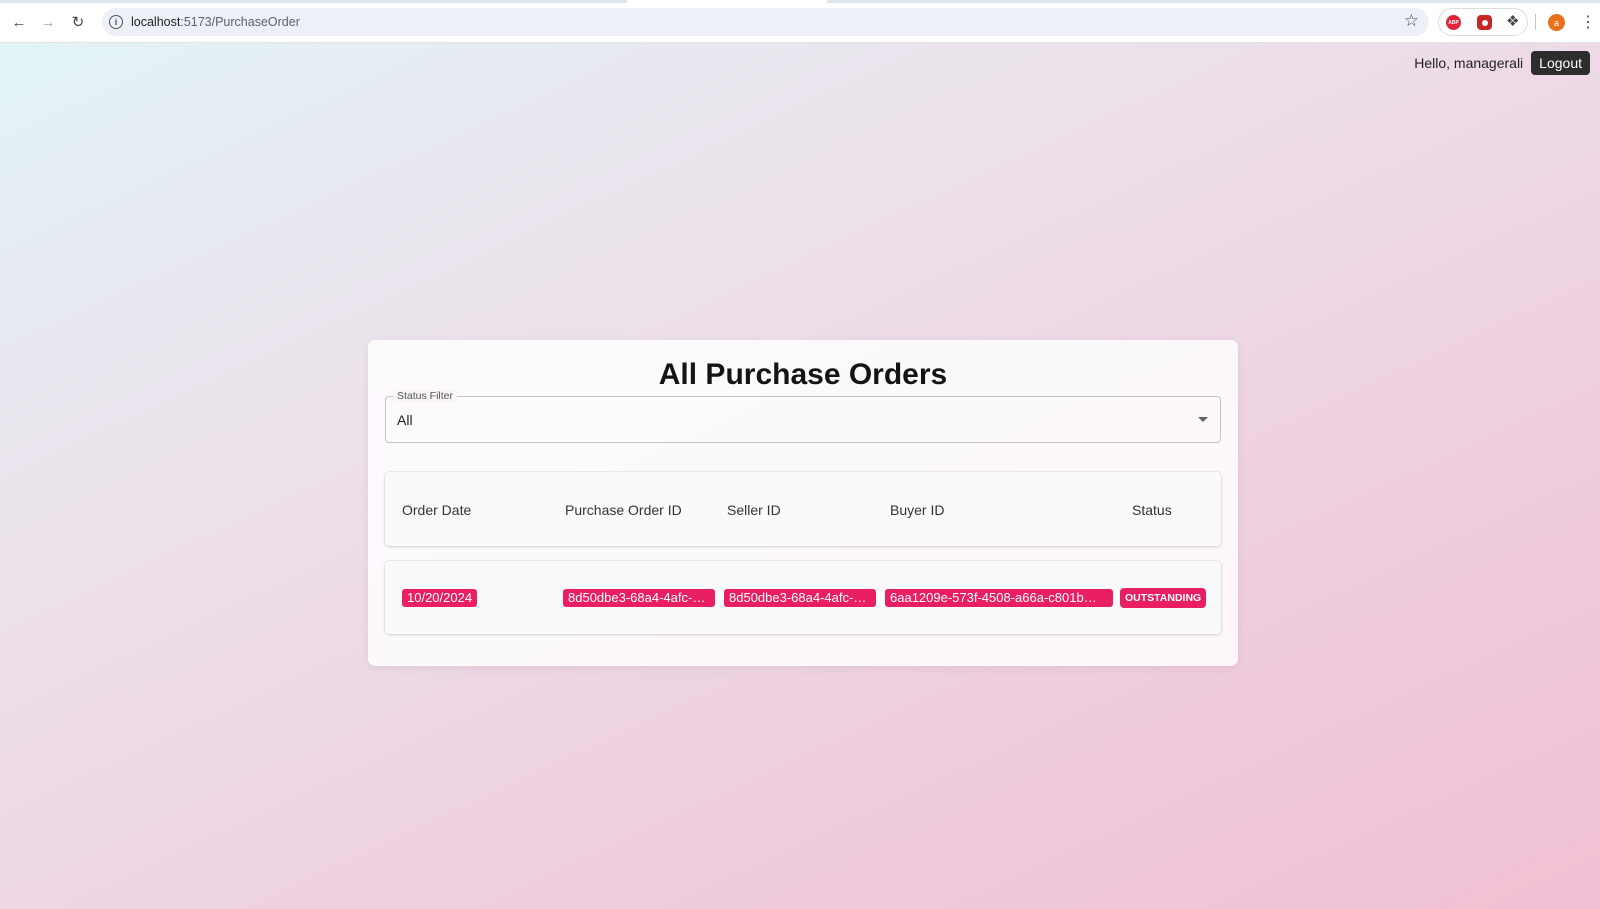 The image size is (1600, 909). I want to click on extensions-group: ABP ❖, so click(1483, 22).